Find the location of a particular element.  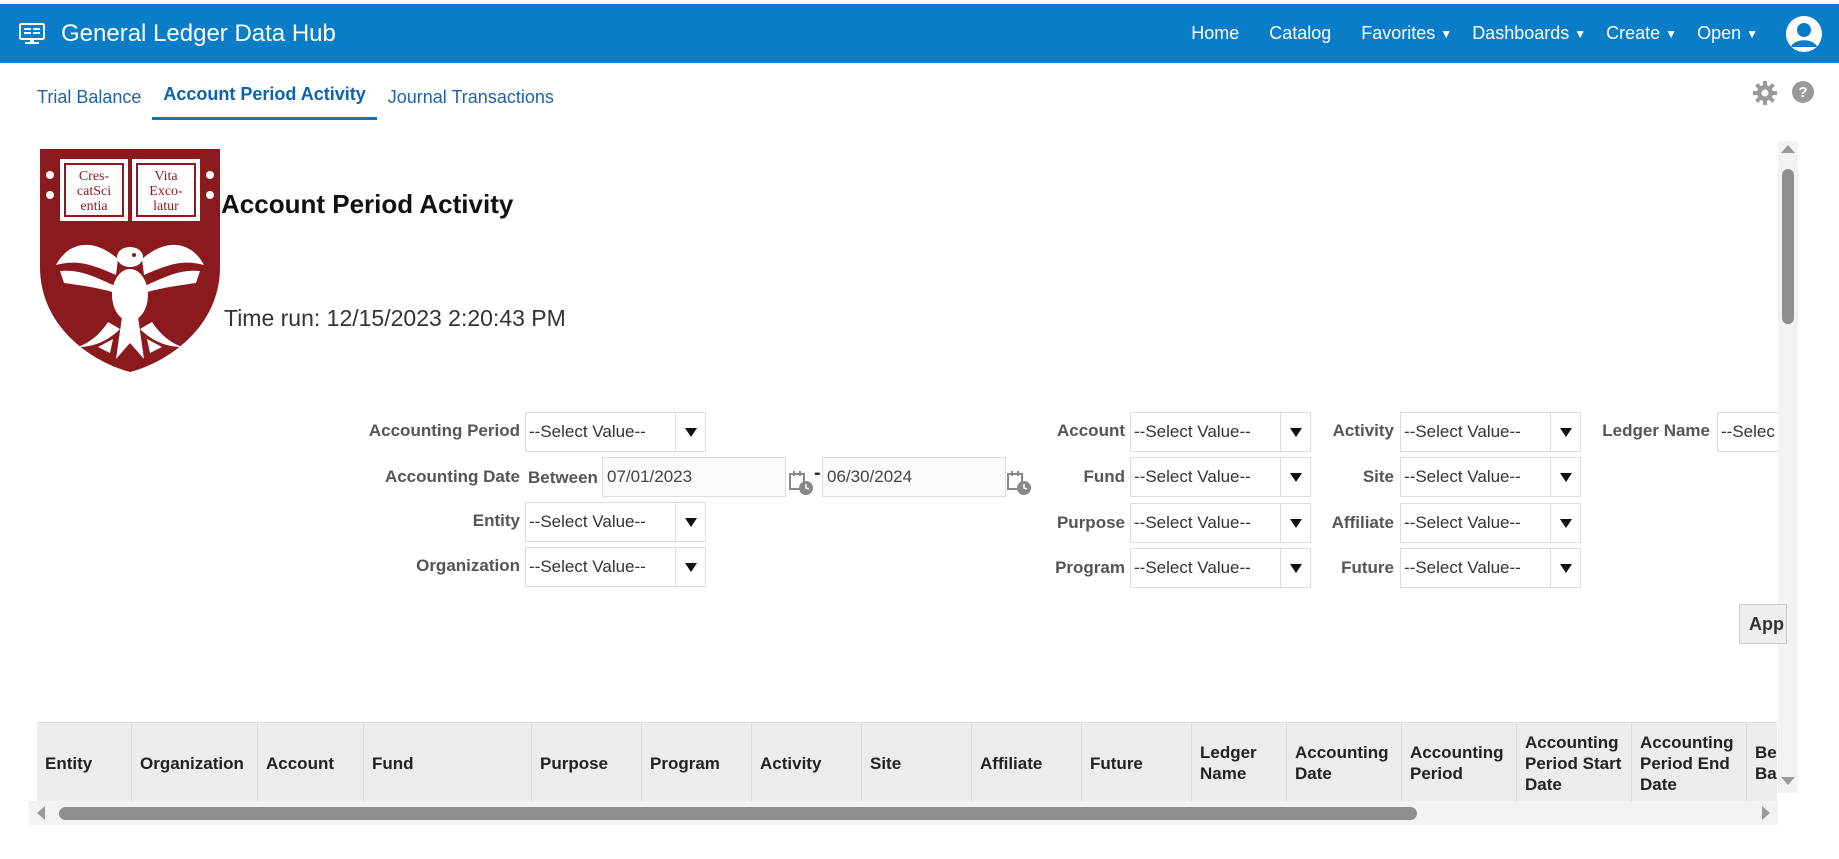

gear-icon is located at coordinates (1765, 93).